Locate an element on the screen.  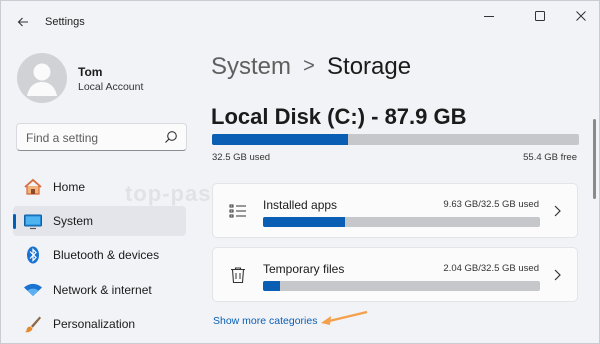
system-display-icon is located at coordinates (33, 222).